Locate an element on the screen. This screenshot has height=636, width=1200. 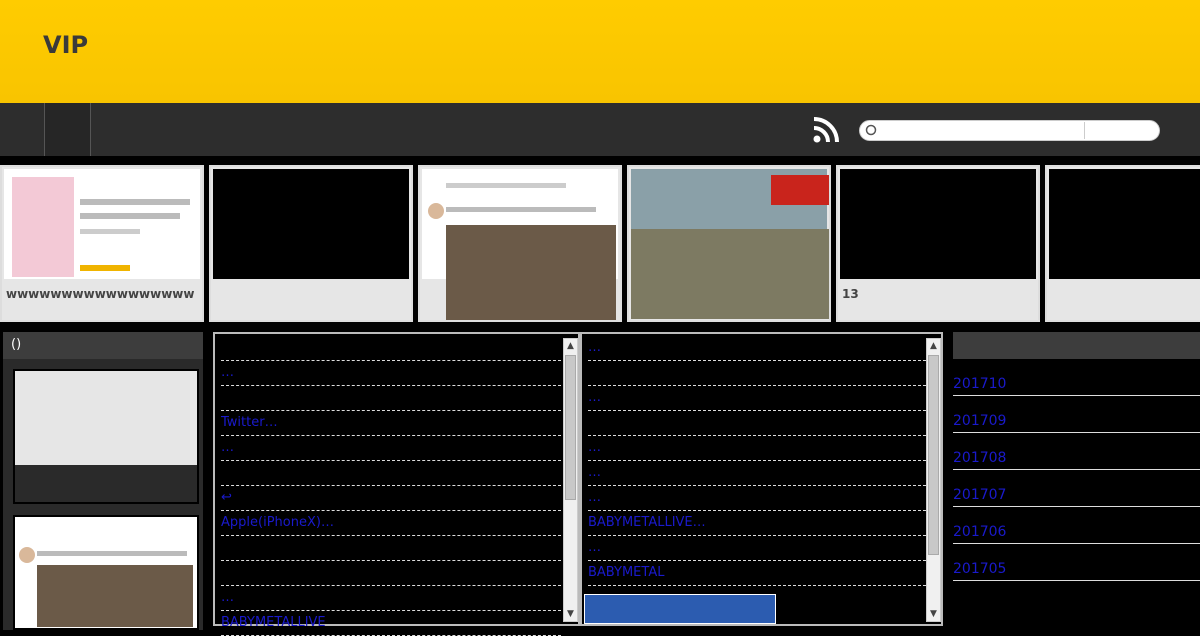
featured-card-5: 13 is located at coordinates (938, 243).